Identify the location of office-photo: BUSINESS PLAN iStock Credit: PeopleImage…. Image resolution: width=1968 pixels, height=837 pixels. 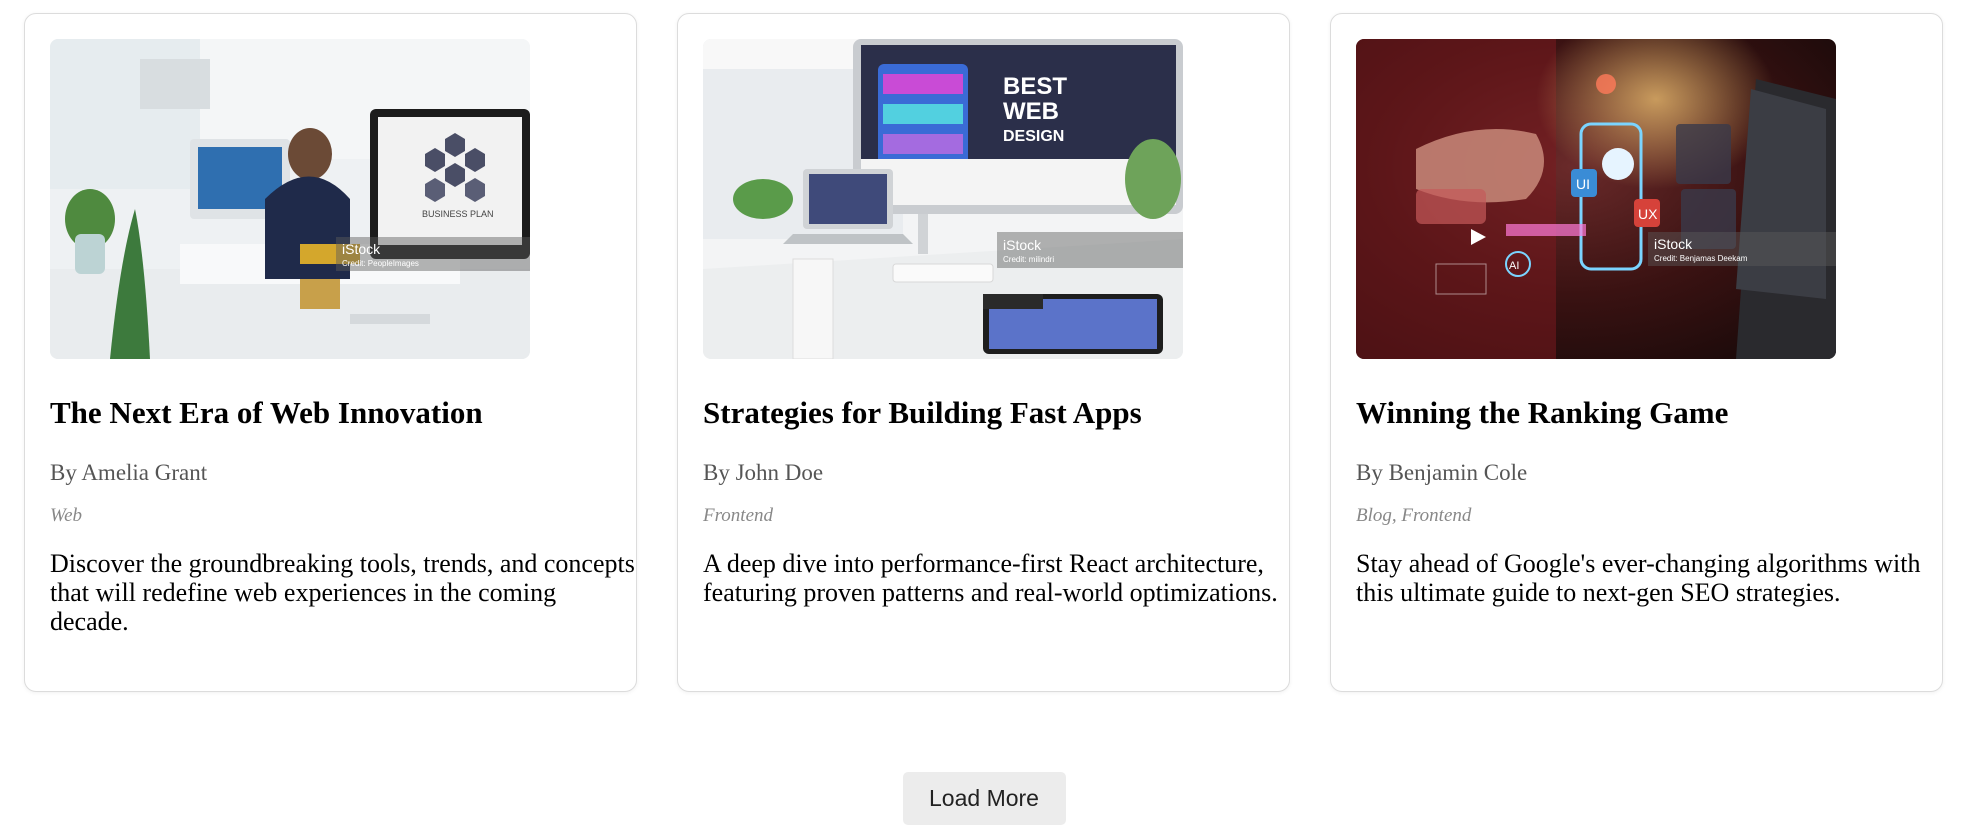
(290, 199).